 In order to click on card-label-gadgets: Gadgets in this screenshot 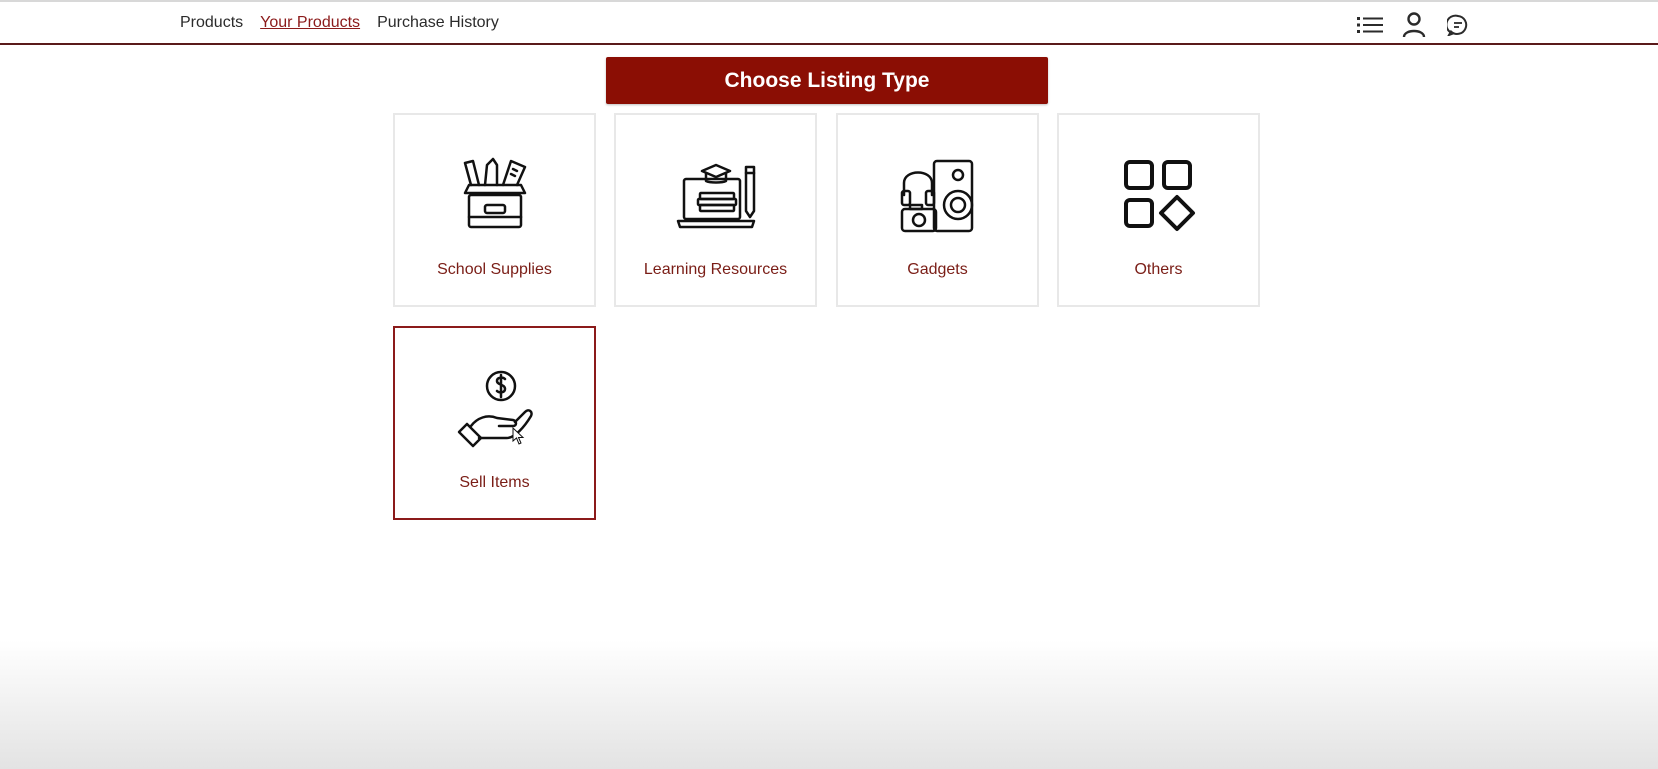, I will do `click(937, 269)`.